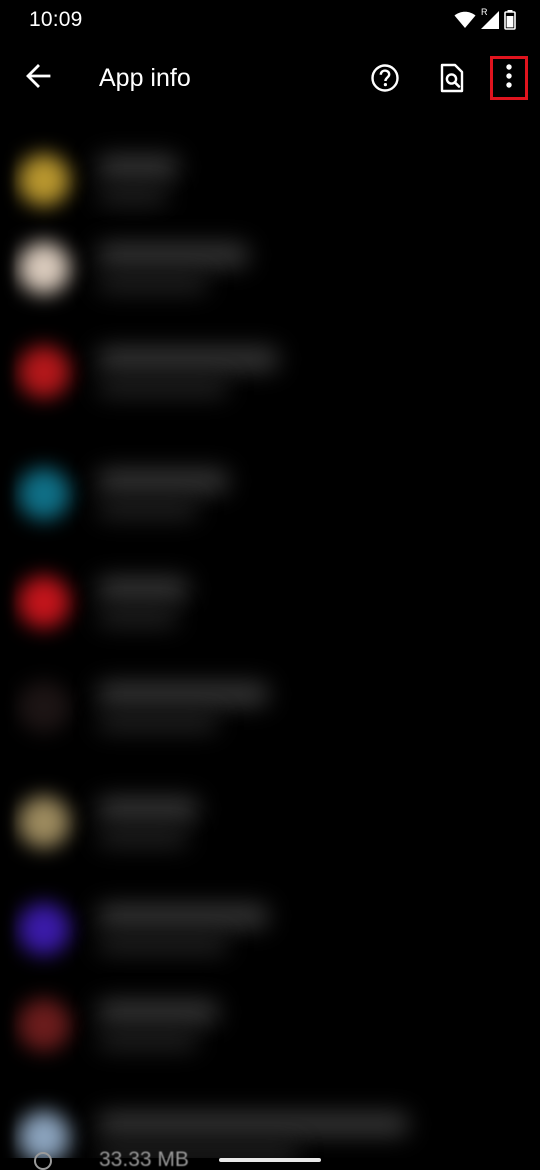  I want to click on search-document-icon, so click(452, 80).